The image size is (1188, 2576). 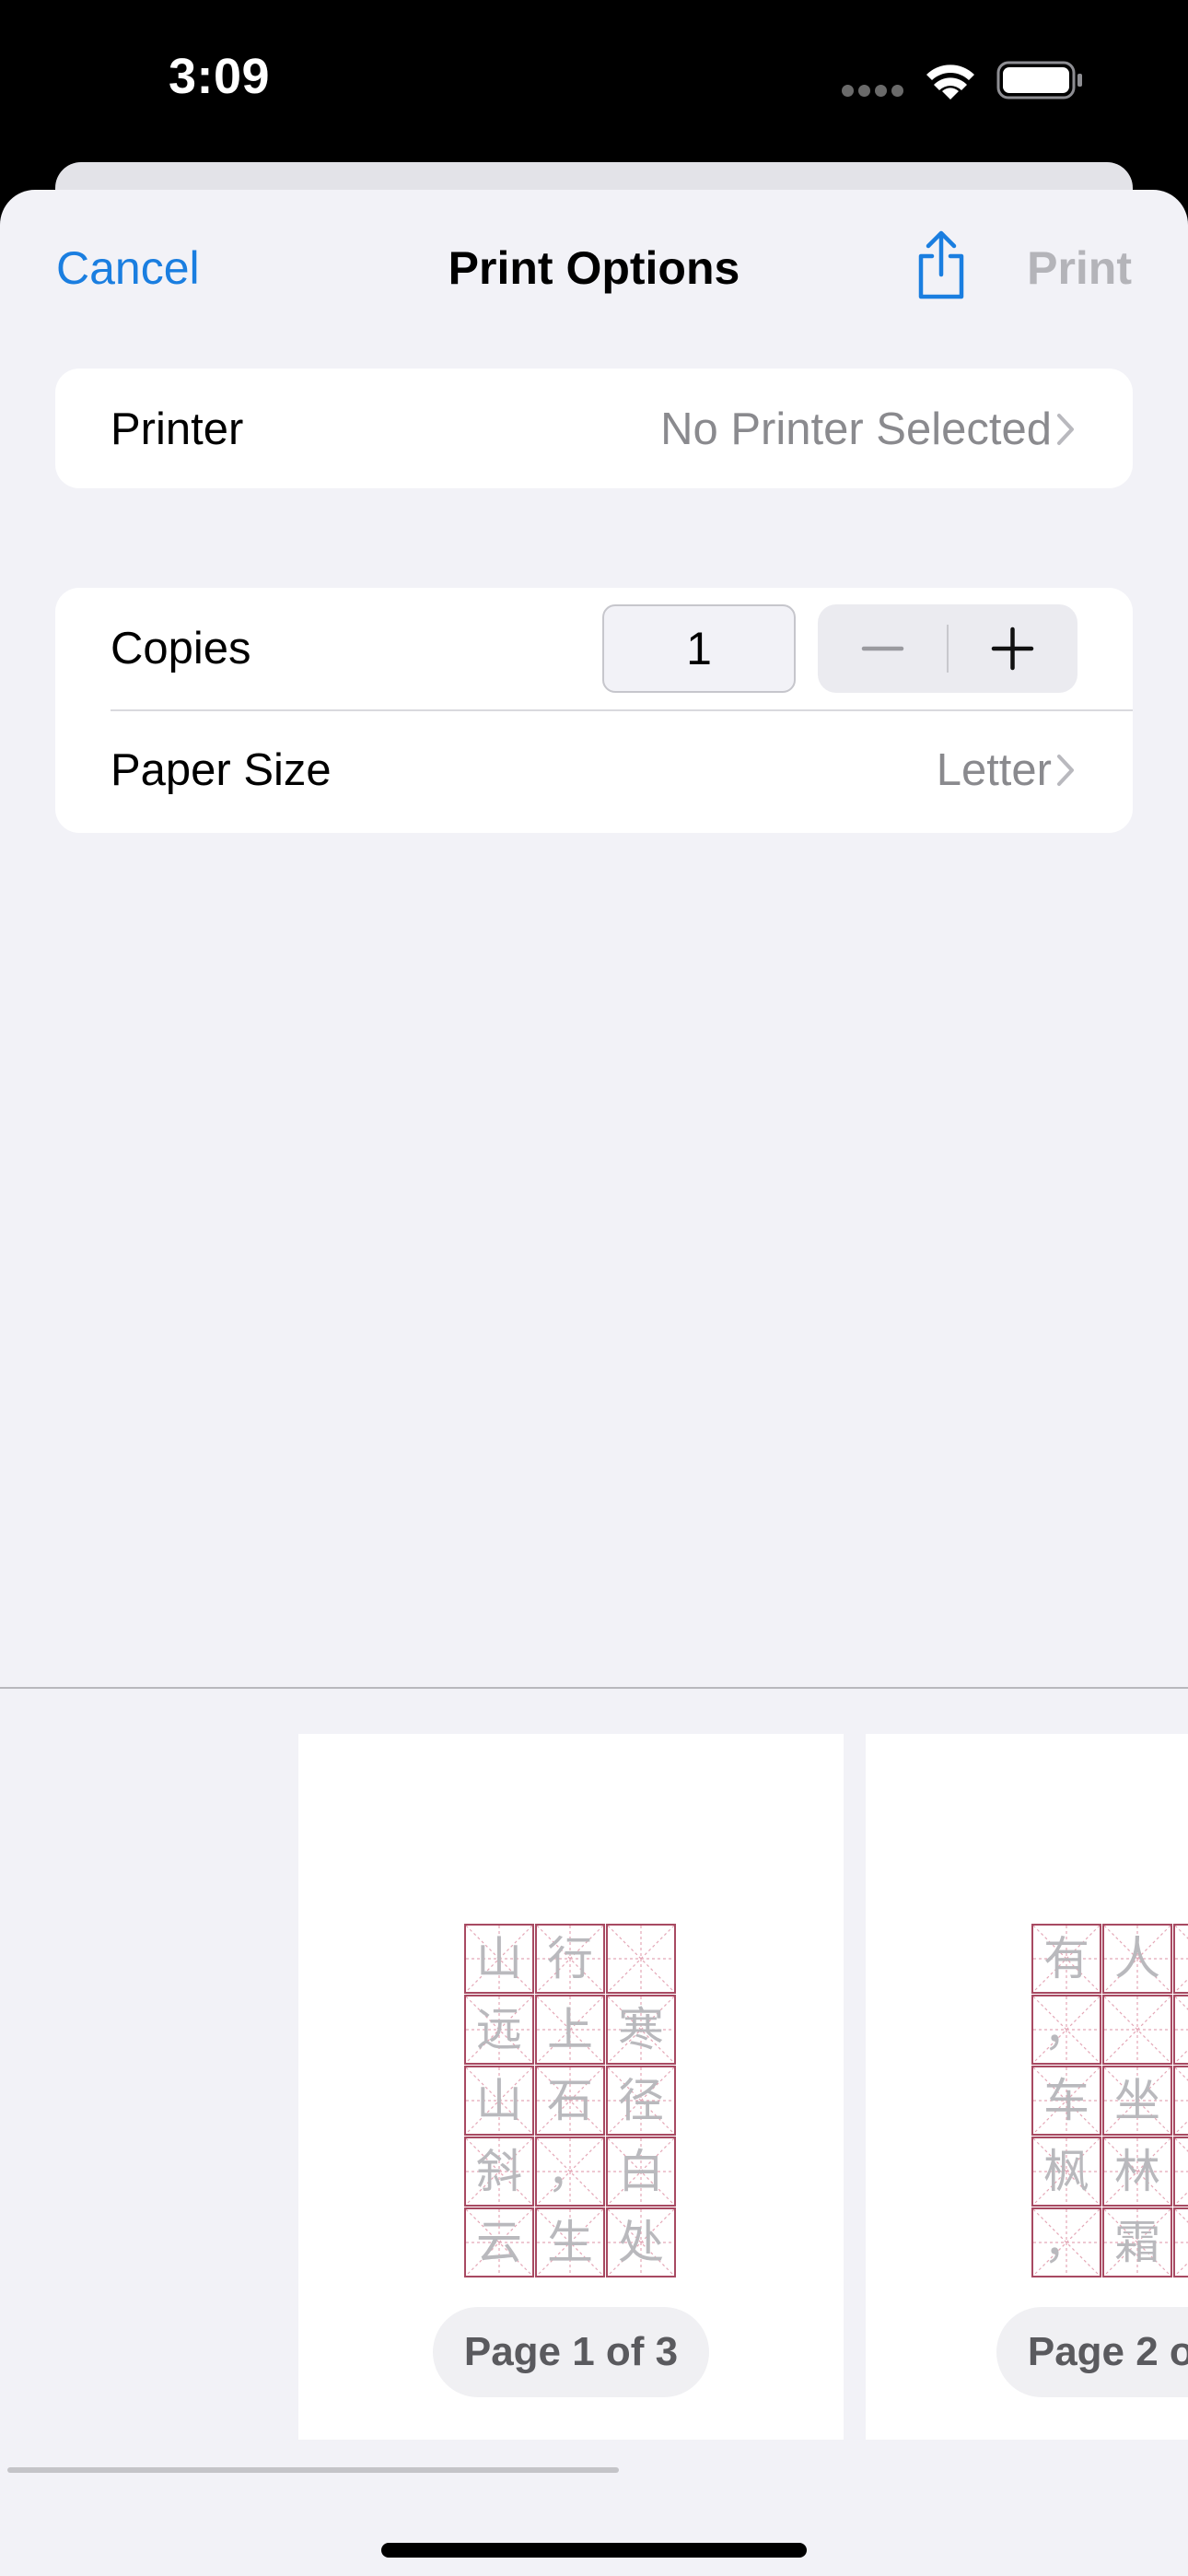 I want to click on copies-label: Copies, so click(x=181, y=648).